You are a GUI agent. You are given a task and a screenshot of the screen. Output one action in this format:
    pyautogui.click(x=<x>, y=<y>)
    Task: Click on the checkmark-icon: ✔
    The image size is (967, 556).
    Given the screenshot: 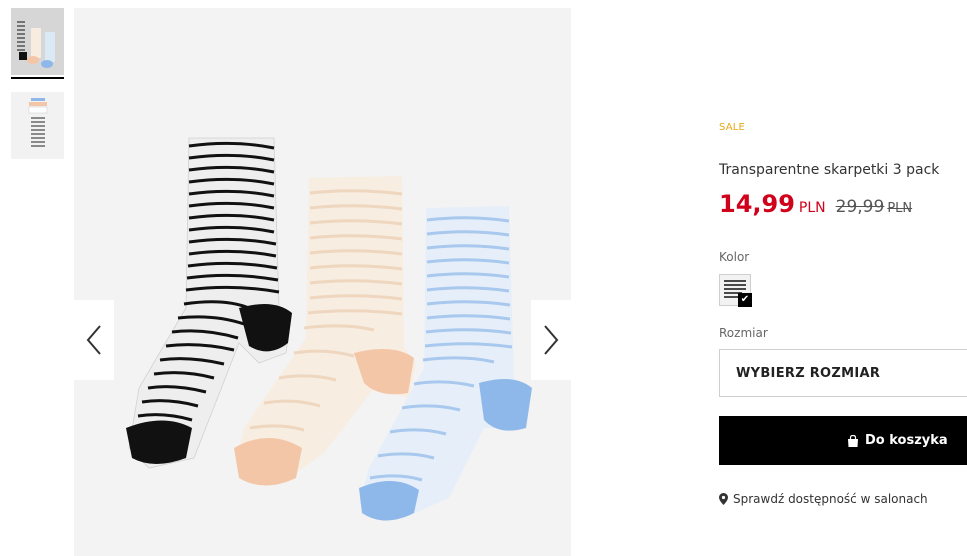 What is the action you would take?
    pyautogui.click(x=745, y=300)
    